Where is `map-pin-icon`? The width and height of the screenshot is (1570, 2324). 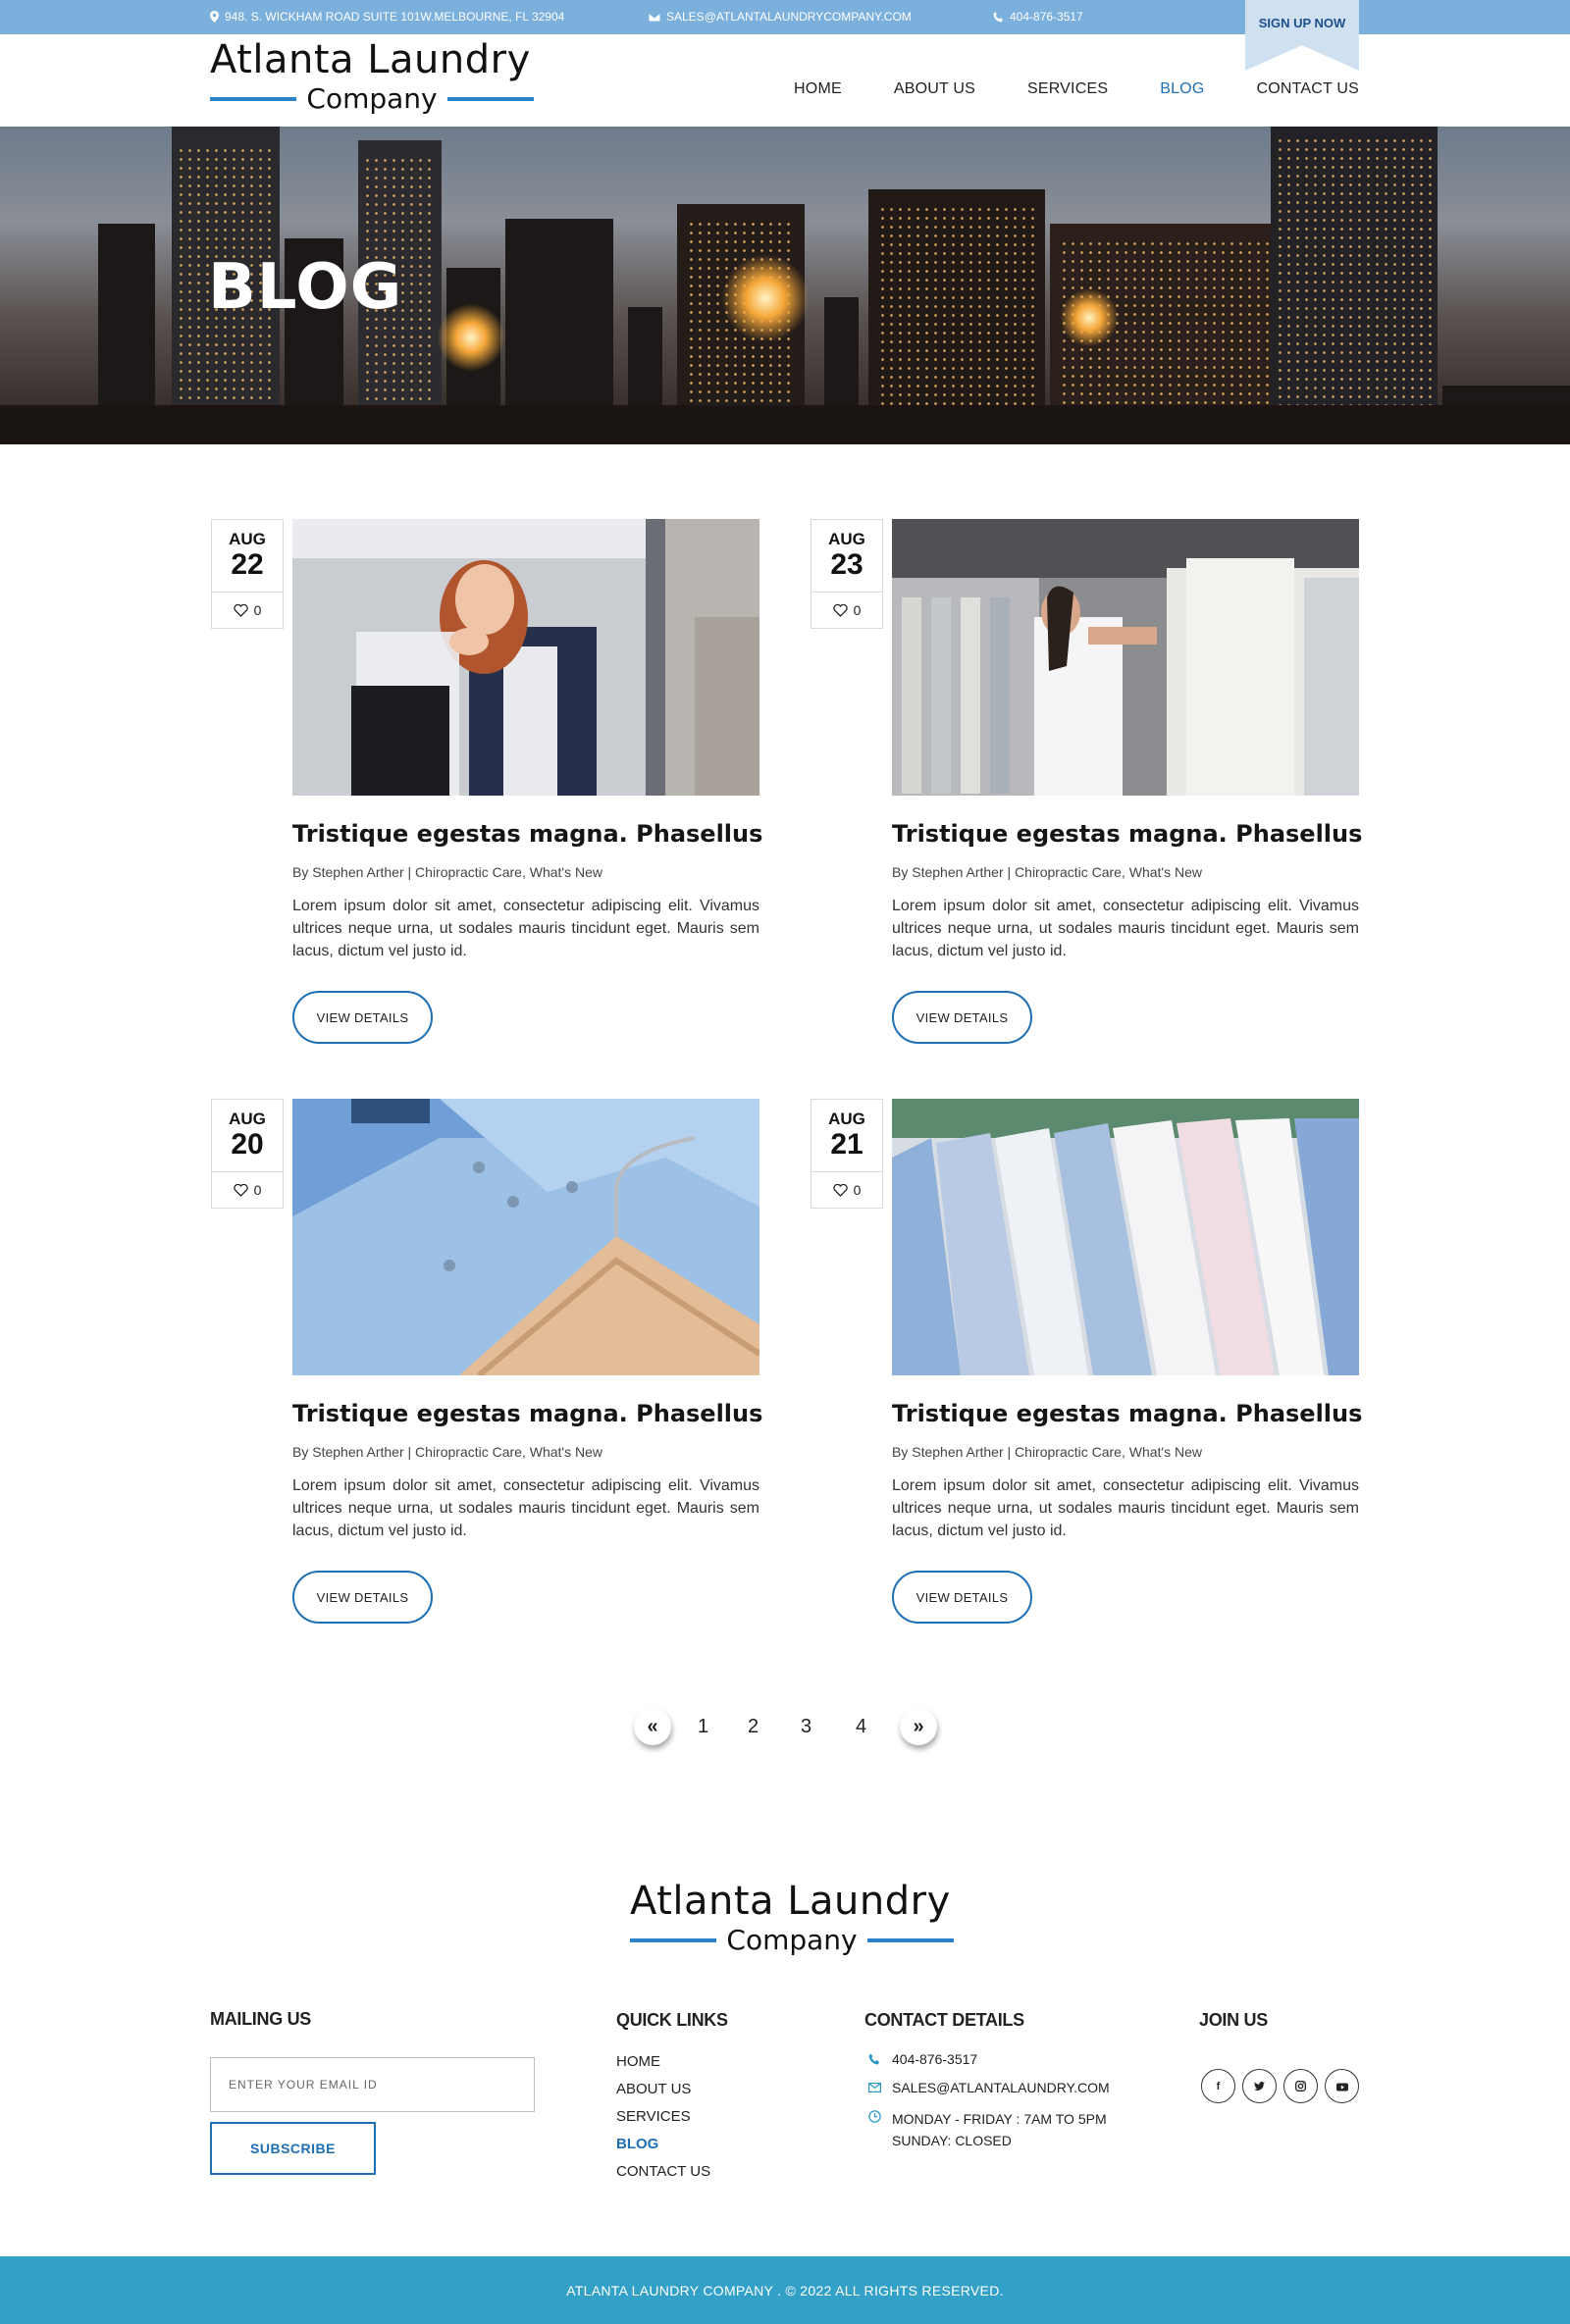
map-pin-icon is located at coordinates (214, 17).